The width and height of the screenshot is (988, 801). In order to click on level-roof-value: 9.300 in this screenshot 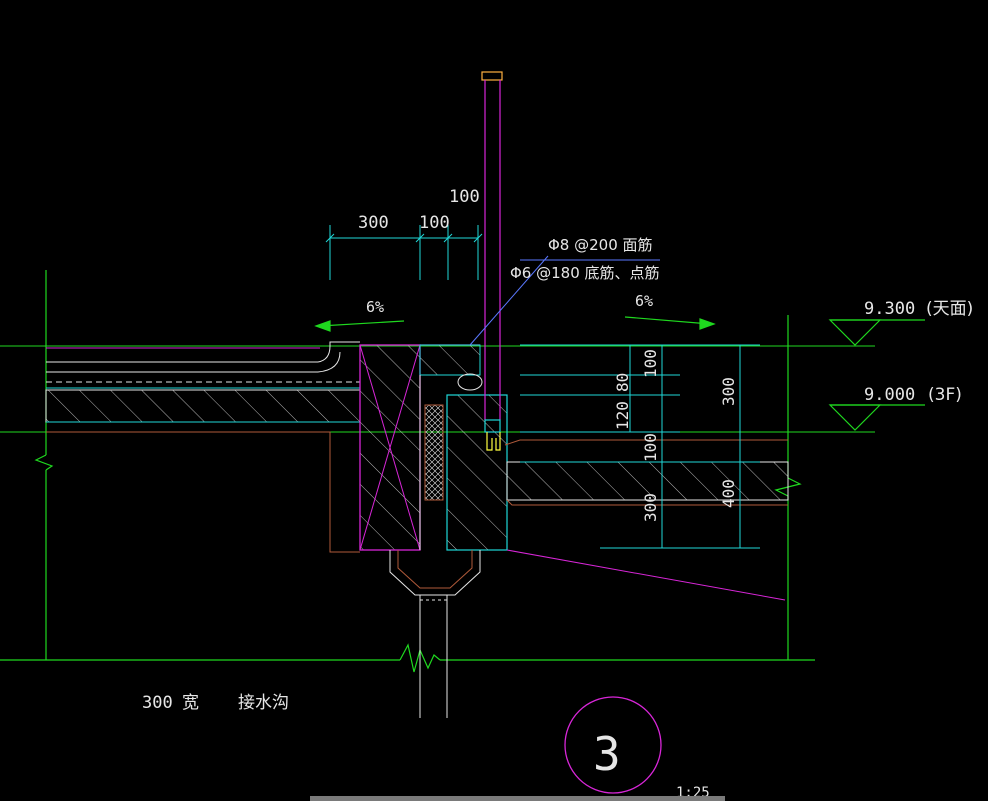, I will do `click(889, 309)`.